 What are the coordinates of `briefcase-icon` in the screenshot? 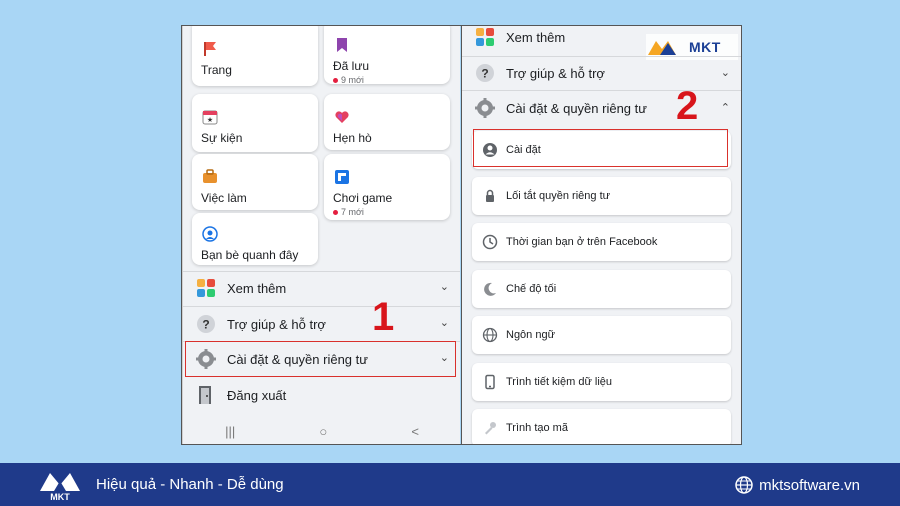 It's located at (210, 176).